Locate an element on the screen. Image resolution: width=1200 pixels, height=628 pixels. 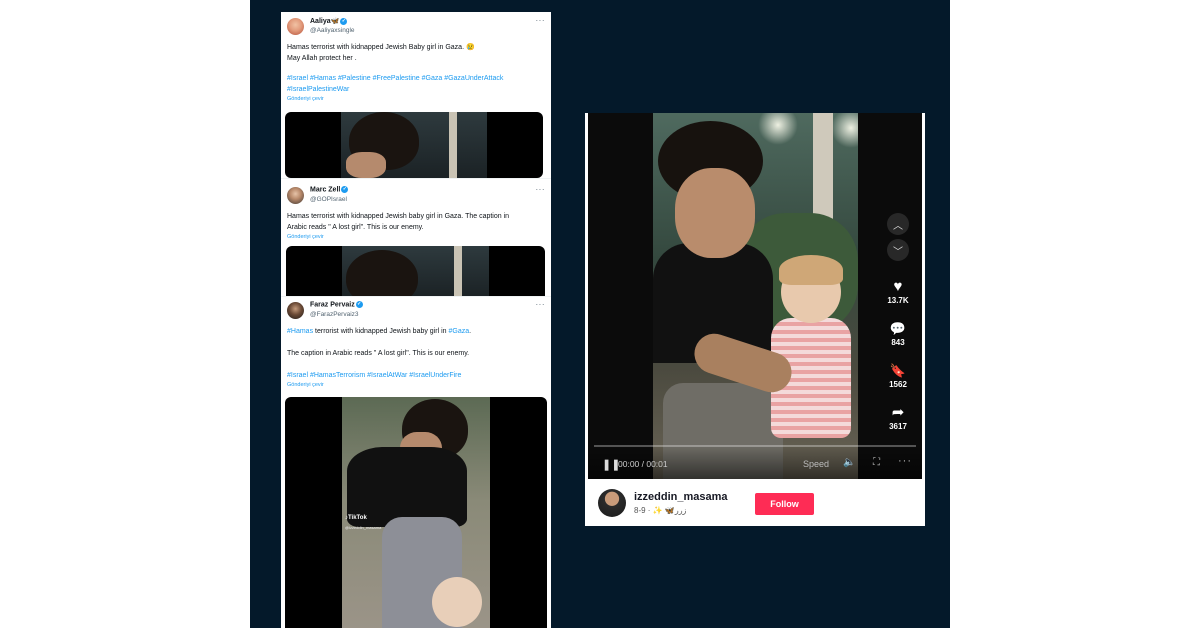
hashtag-link: #Gaza is located at coordinates (458, 331).